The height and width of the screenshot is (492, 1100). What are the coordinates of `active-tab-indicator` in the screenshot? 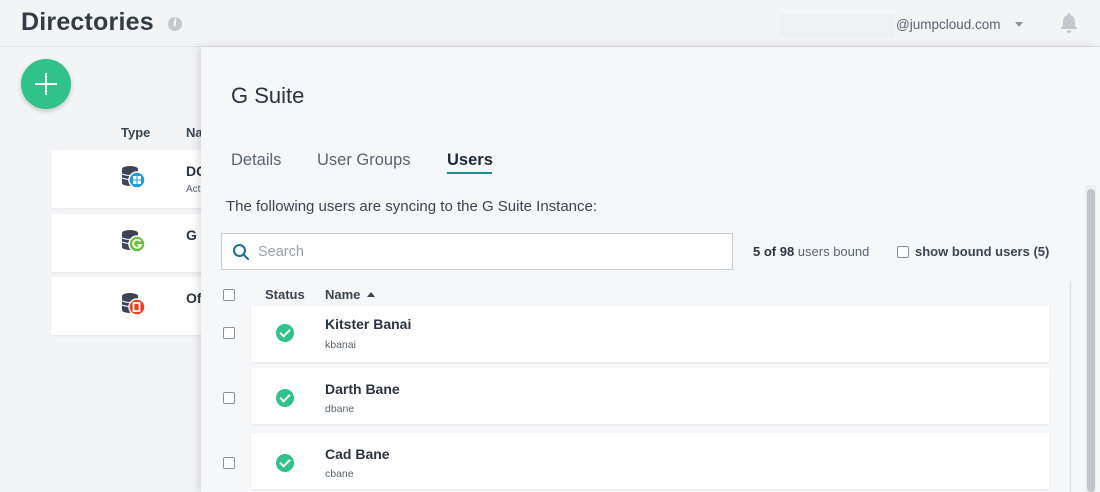 It's located at (469, 173).